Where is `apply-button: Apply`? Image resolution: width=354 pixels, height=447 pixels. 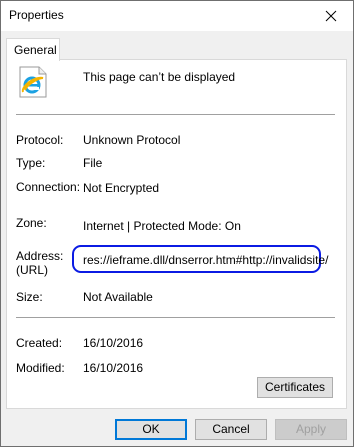
apply-button: Apply is located at coordinates (311, 429).